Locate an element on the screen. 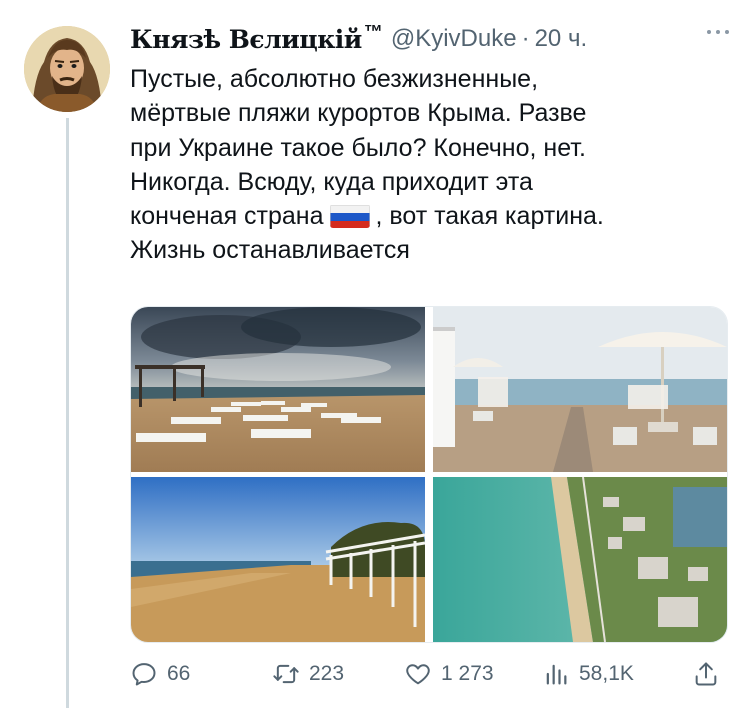 The width and height of the screenshot is (749, 708). like-button: 1 273 is located at coordinates (449, 674).